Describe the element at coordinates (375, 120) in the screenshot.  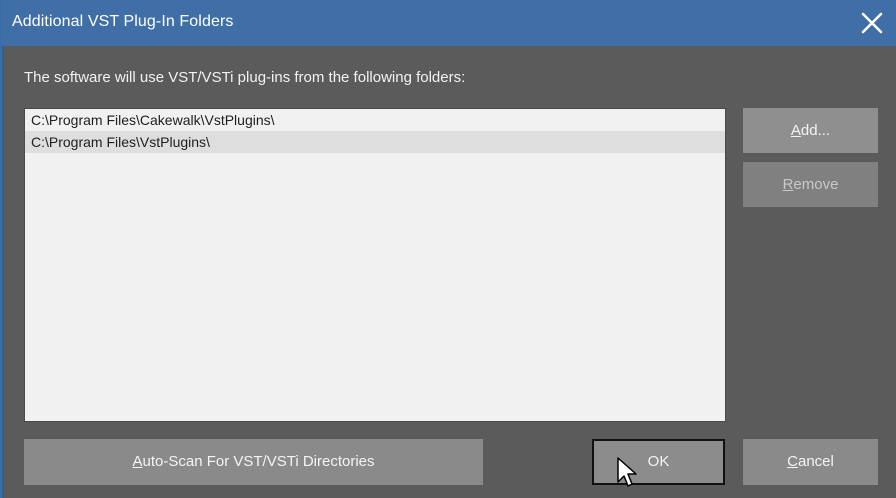
I see `list-item: C:\Program Files\Cakewalk\VstPlugins\` at that location.